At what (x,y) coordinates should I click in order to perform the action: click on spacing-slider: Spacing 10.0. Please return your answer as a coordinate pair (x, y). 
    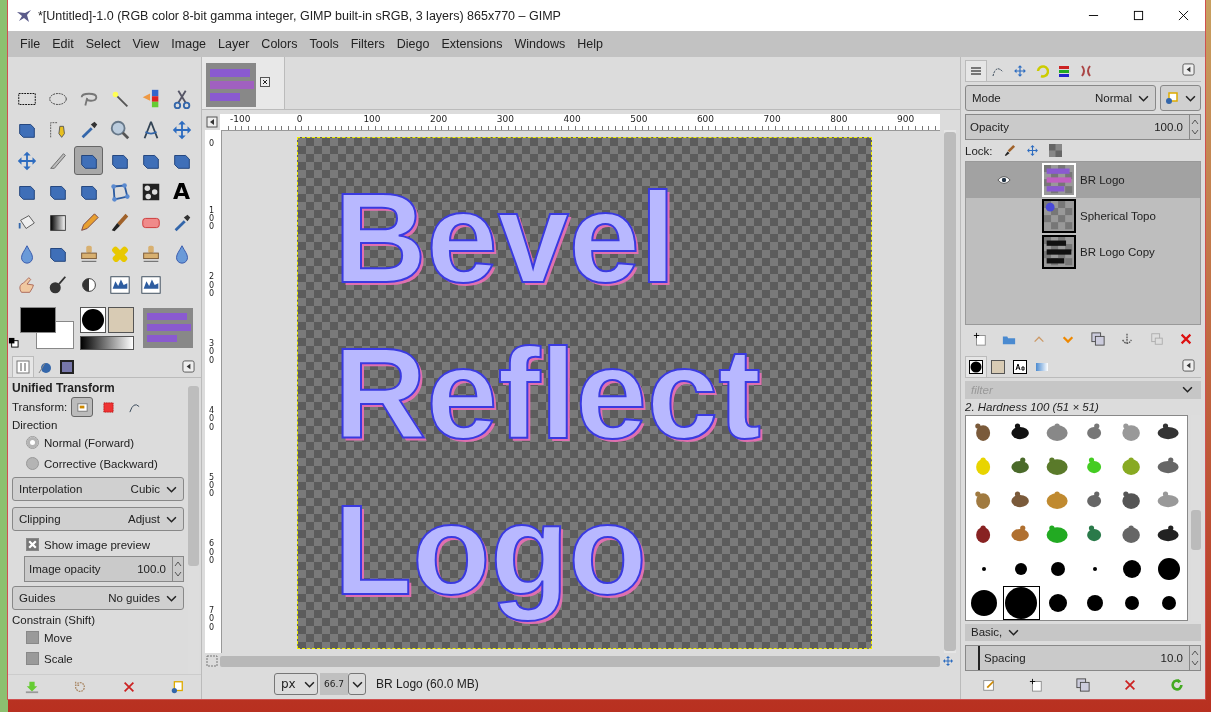
    Looking at the image, I should click on (1083, 658).